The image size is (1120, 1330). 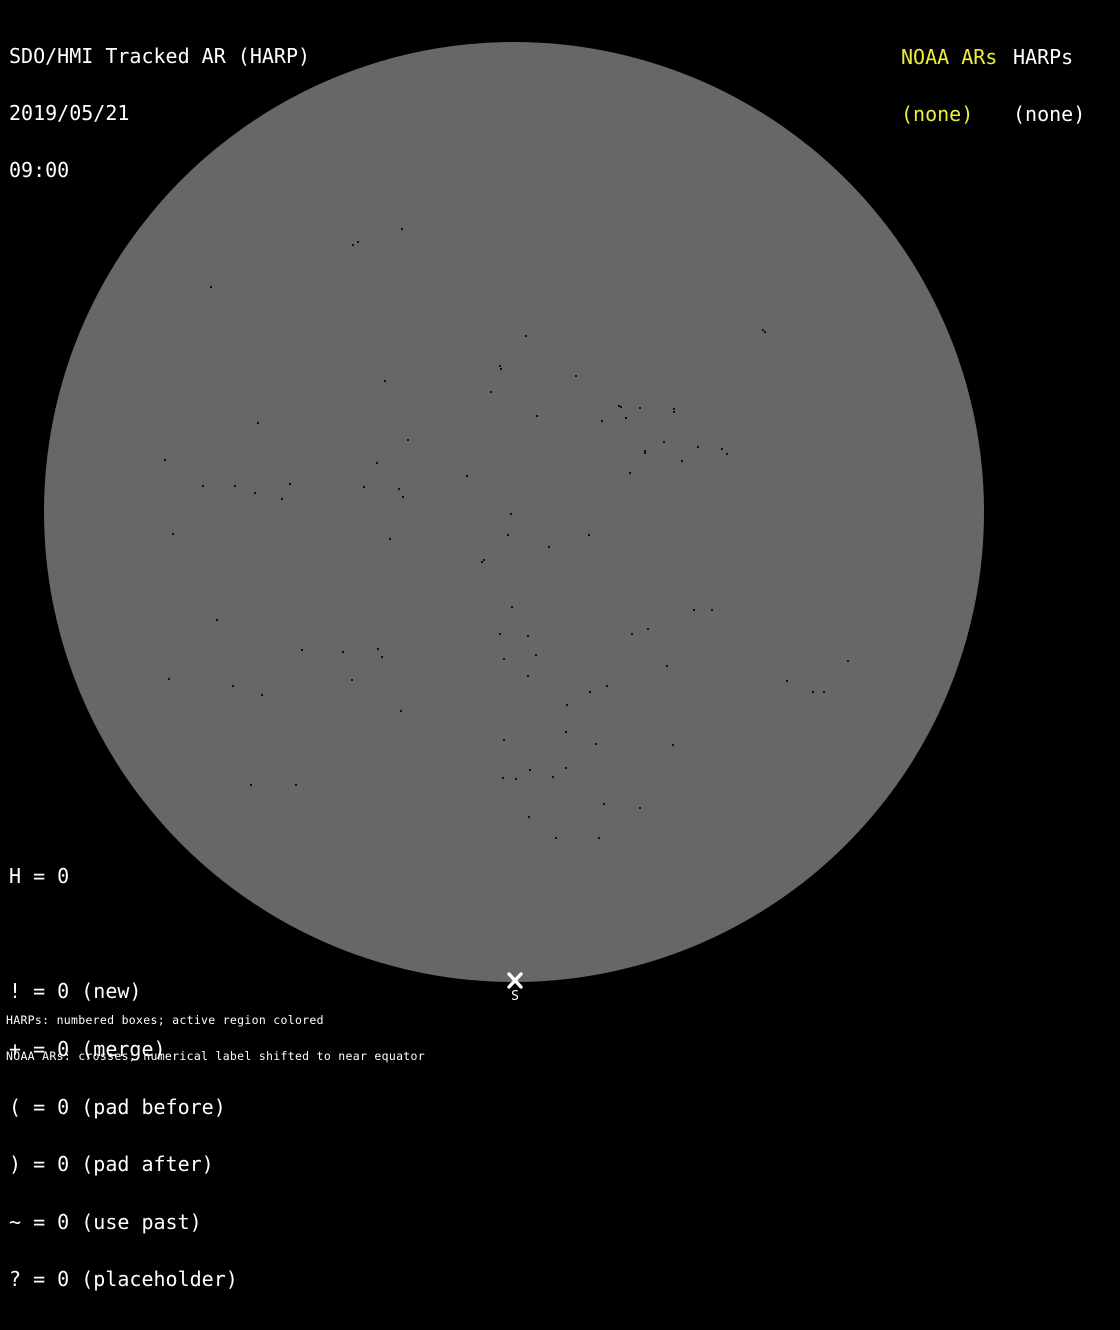 I want to click on cross-icon, so click(x=515, y=980).